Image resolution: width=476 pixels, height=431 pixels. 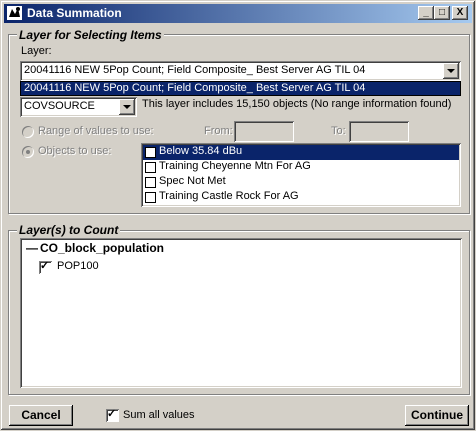 What do you see at coordinates (102, 248) in the screenshot?
I see `tree-root-label: CO_block_population` at bounding box center [102, 248].